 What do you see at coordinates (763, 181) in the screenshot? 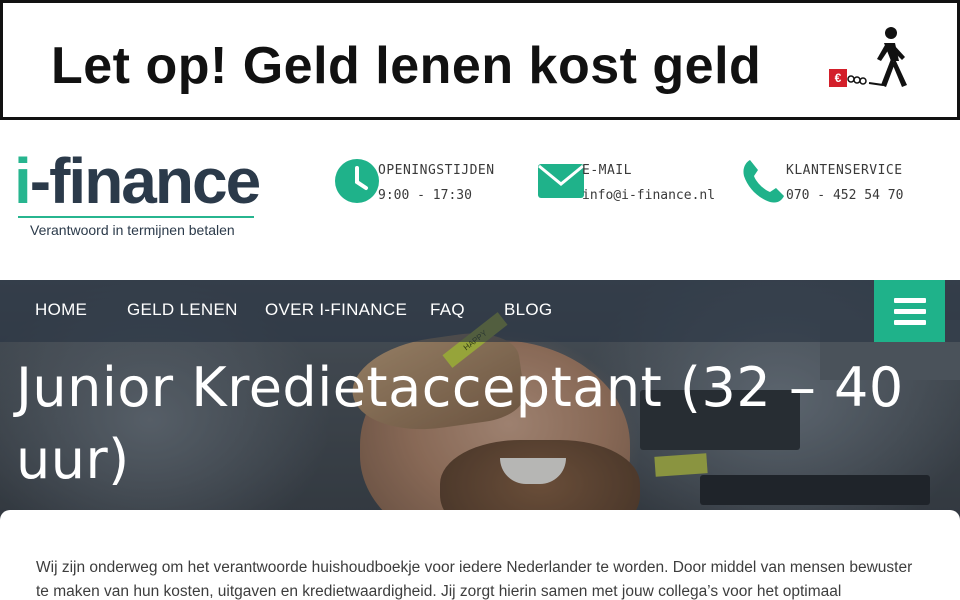
I see `phone-icon` at bounding box center [763, 181].